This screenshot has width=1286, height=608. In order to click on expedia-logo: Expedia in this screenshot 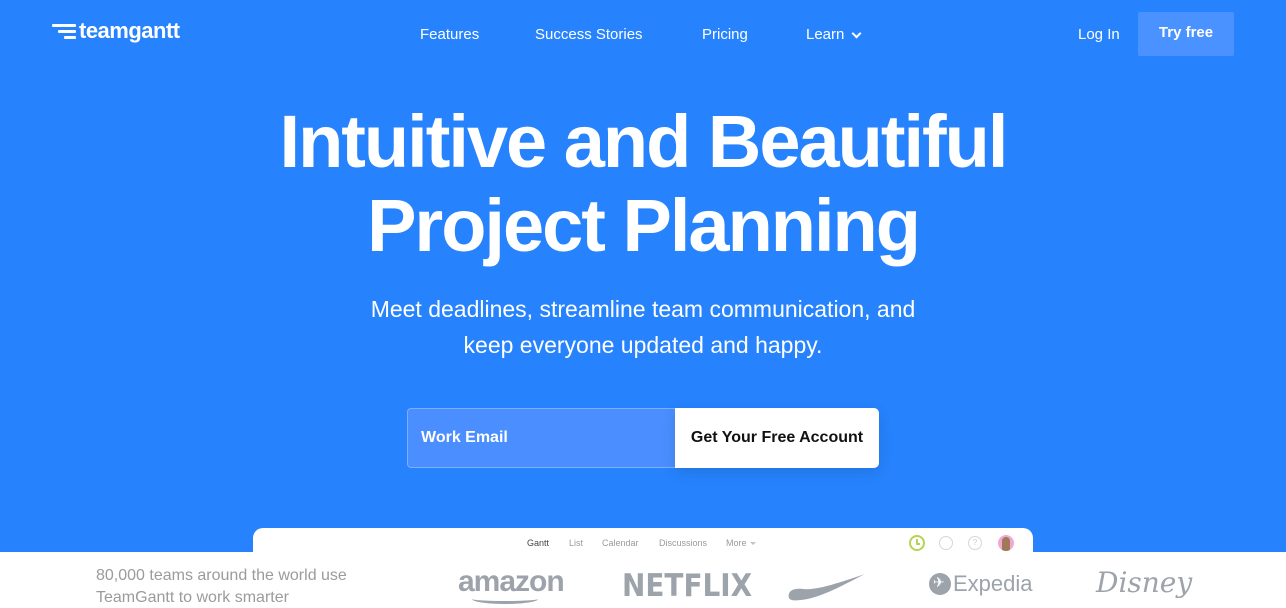, I will do `click(981, 584)`.